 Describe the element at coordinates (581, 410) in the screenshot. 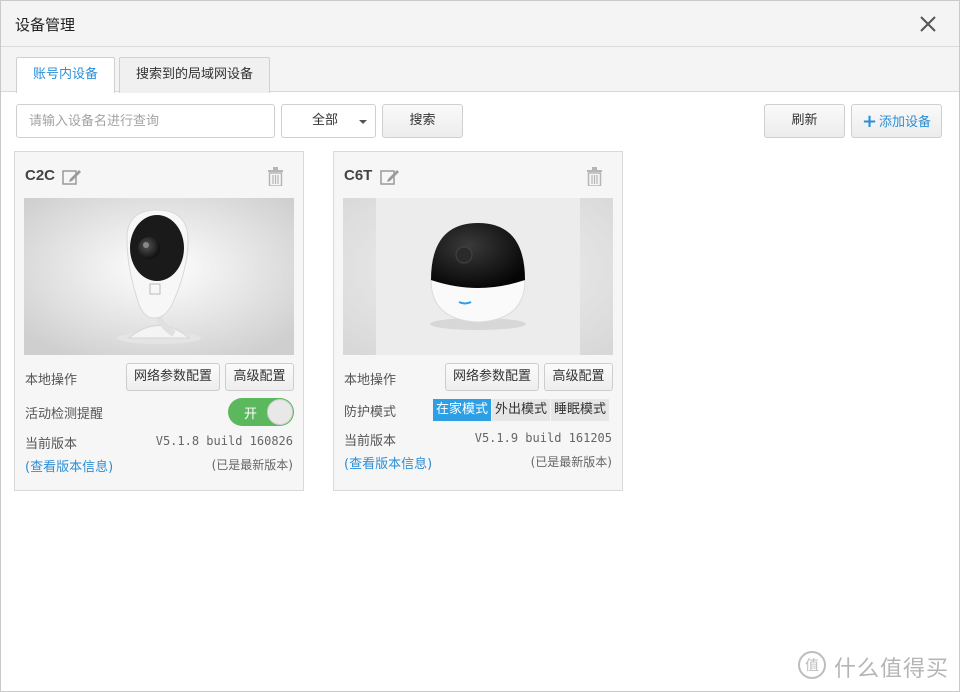

I see `mode-sleep: 睡眠模式` at that location.